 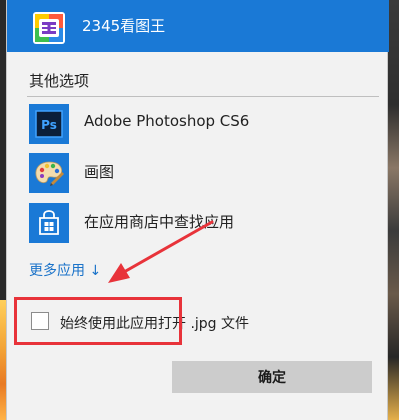 What do you see at coordinates (159, 222) in the screenshot?
I see `app-option-label: 在应用商店中查找应用` at bounding box center [159, 222].